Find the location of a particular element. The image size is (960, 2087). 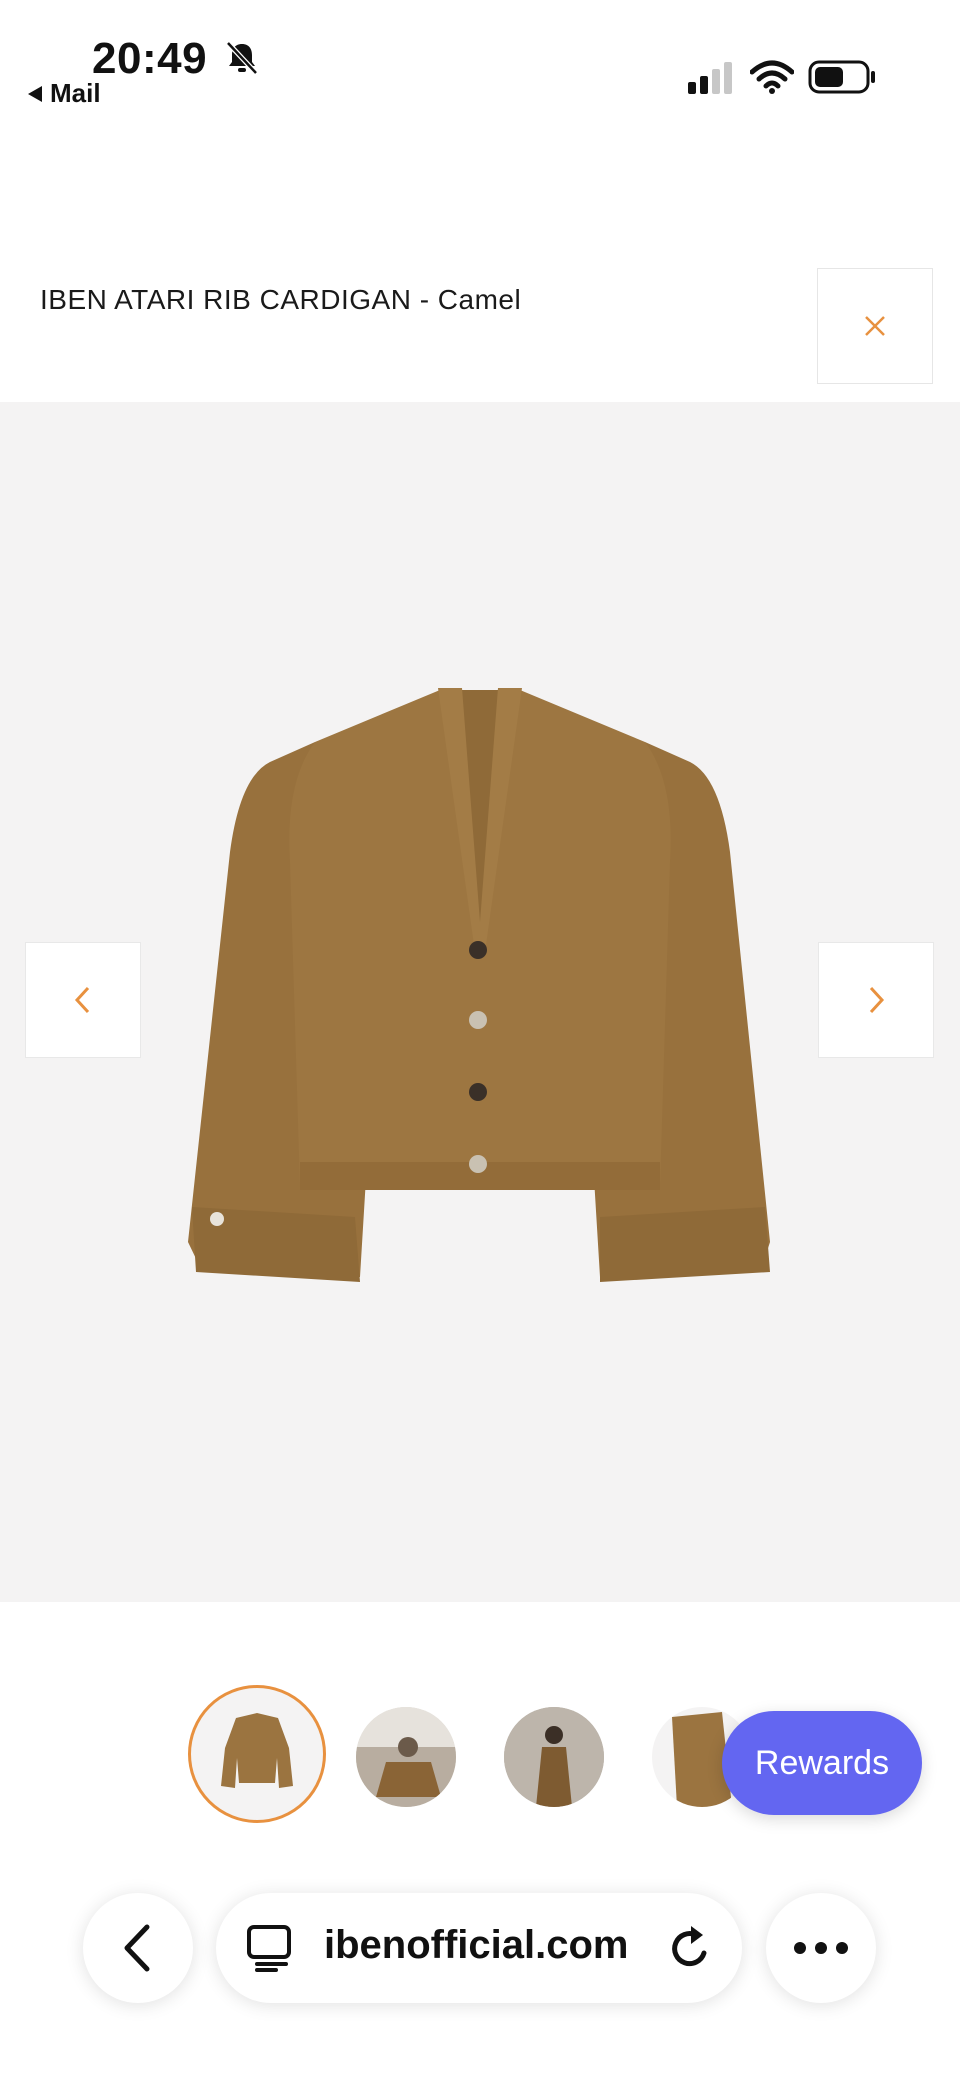

wifi-icon is located at coordinates (772, 77).